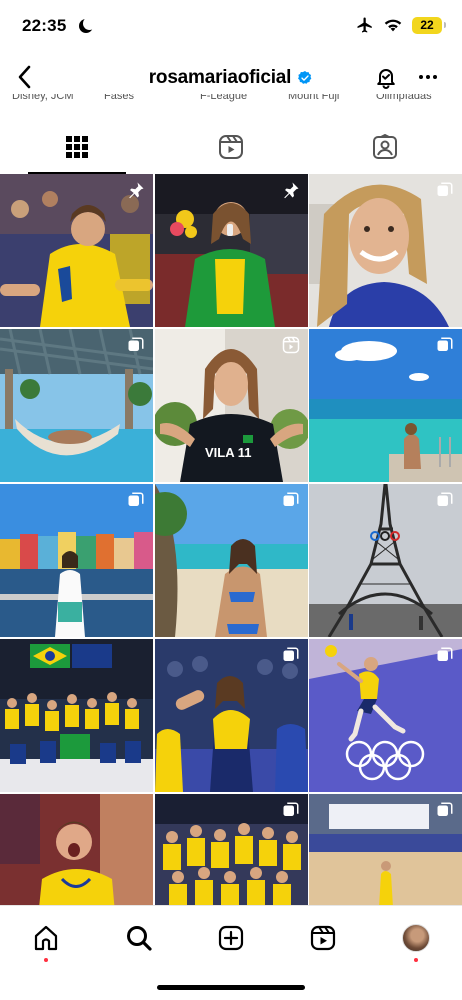 Image resolution: width=462 pixels, height=1000 pixels. Describe the element at coordinates (393, 25) in the screenshot. I see `wifi-icon` at that location.